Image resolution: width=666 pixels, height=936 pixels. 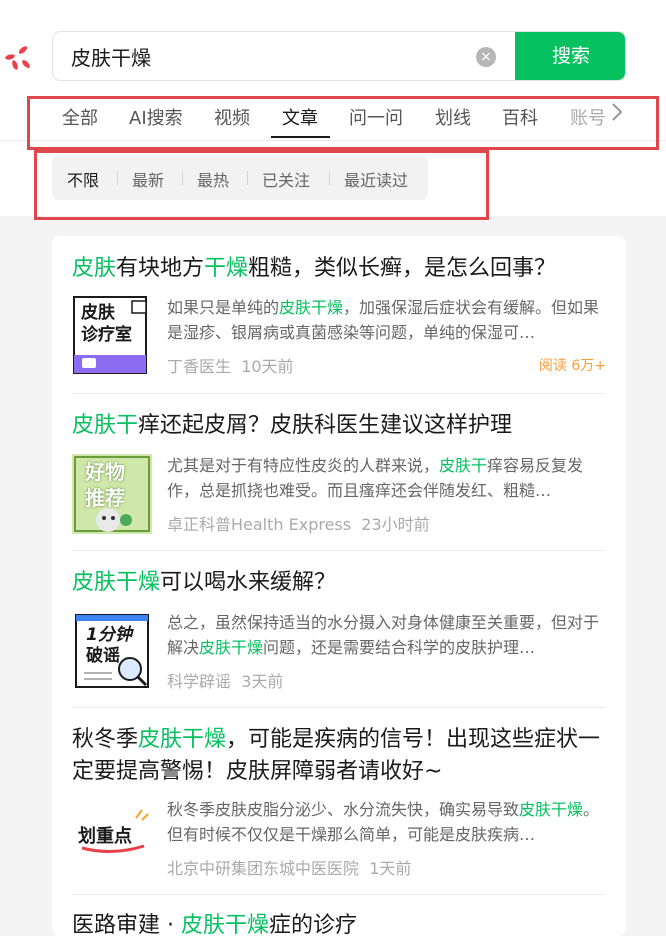 What do you see at coordinates (453, 117) in the screenshot?
I see `tab-highlight: 划线` at bounding box center [453, 117].